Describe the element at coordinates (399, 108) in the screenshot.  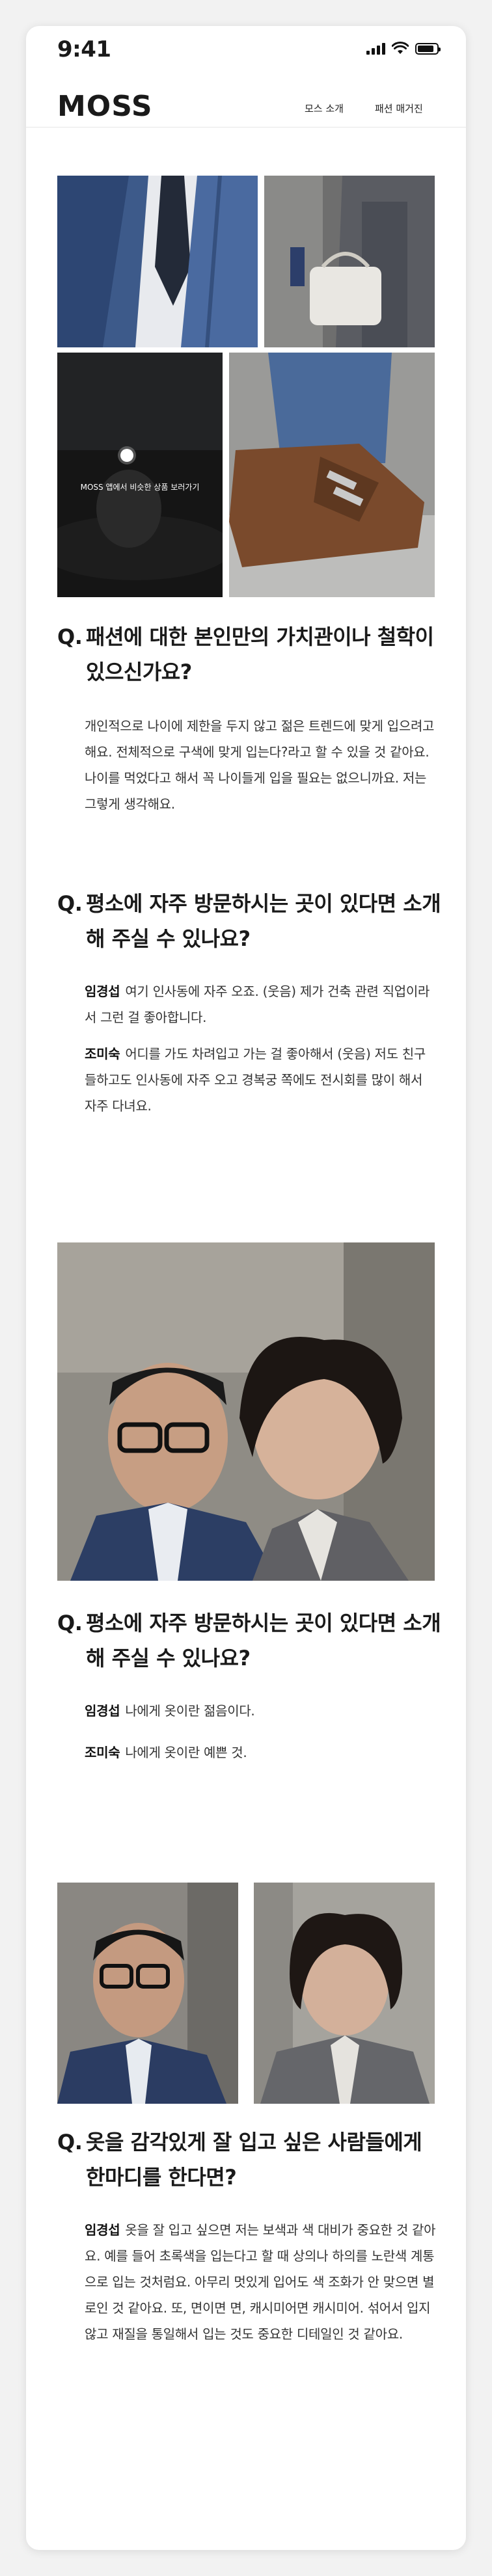
I see `nav-link-magazine: 패션 매거진` at that location.